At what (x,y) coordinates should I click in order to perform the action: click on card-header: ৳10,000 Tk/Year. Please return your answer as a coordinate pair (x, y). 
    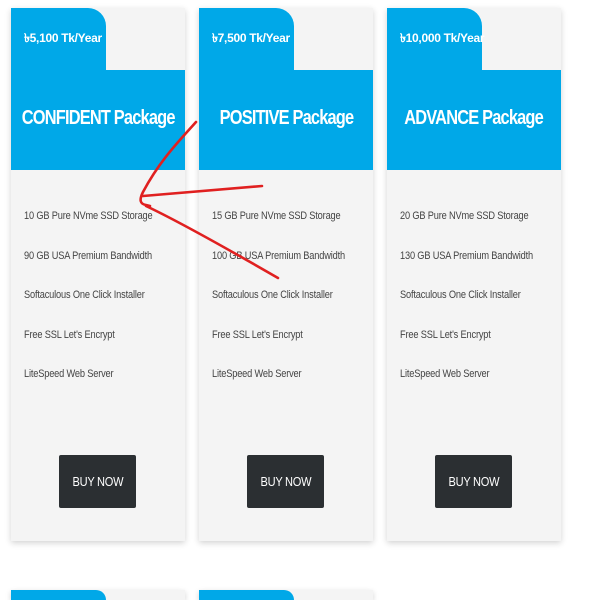
    Looking at the image, I should click on (474, 39).